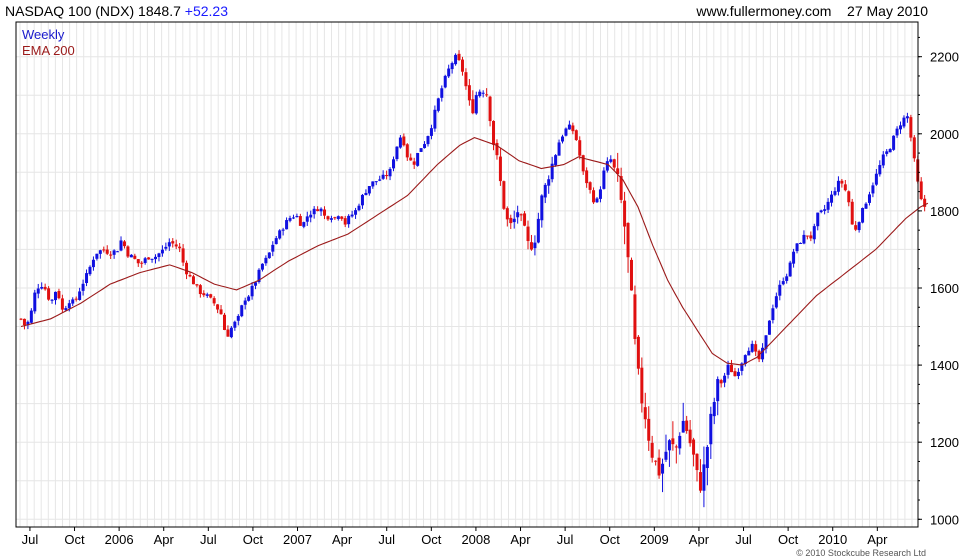 This screenshot has width=980, height=560. Describe the element at coordinates (743, 539) in the screenshot. I see `x-tick-label: Jul` at that location.